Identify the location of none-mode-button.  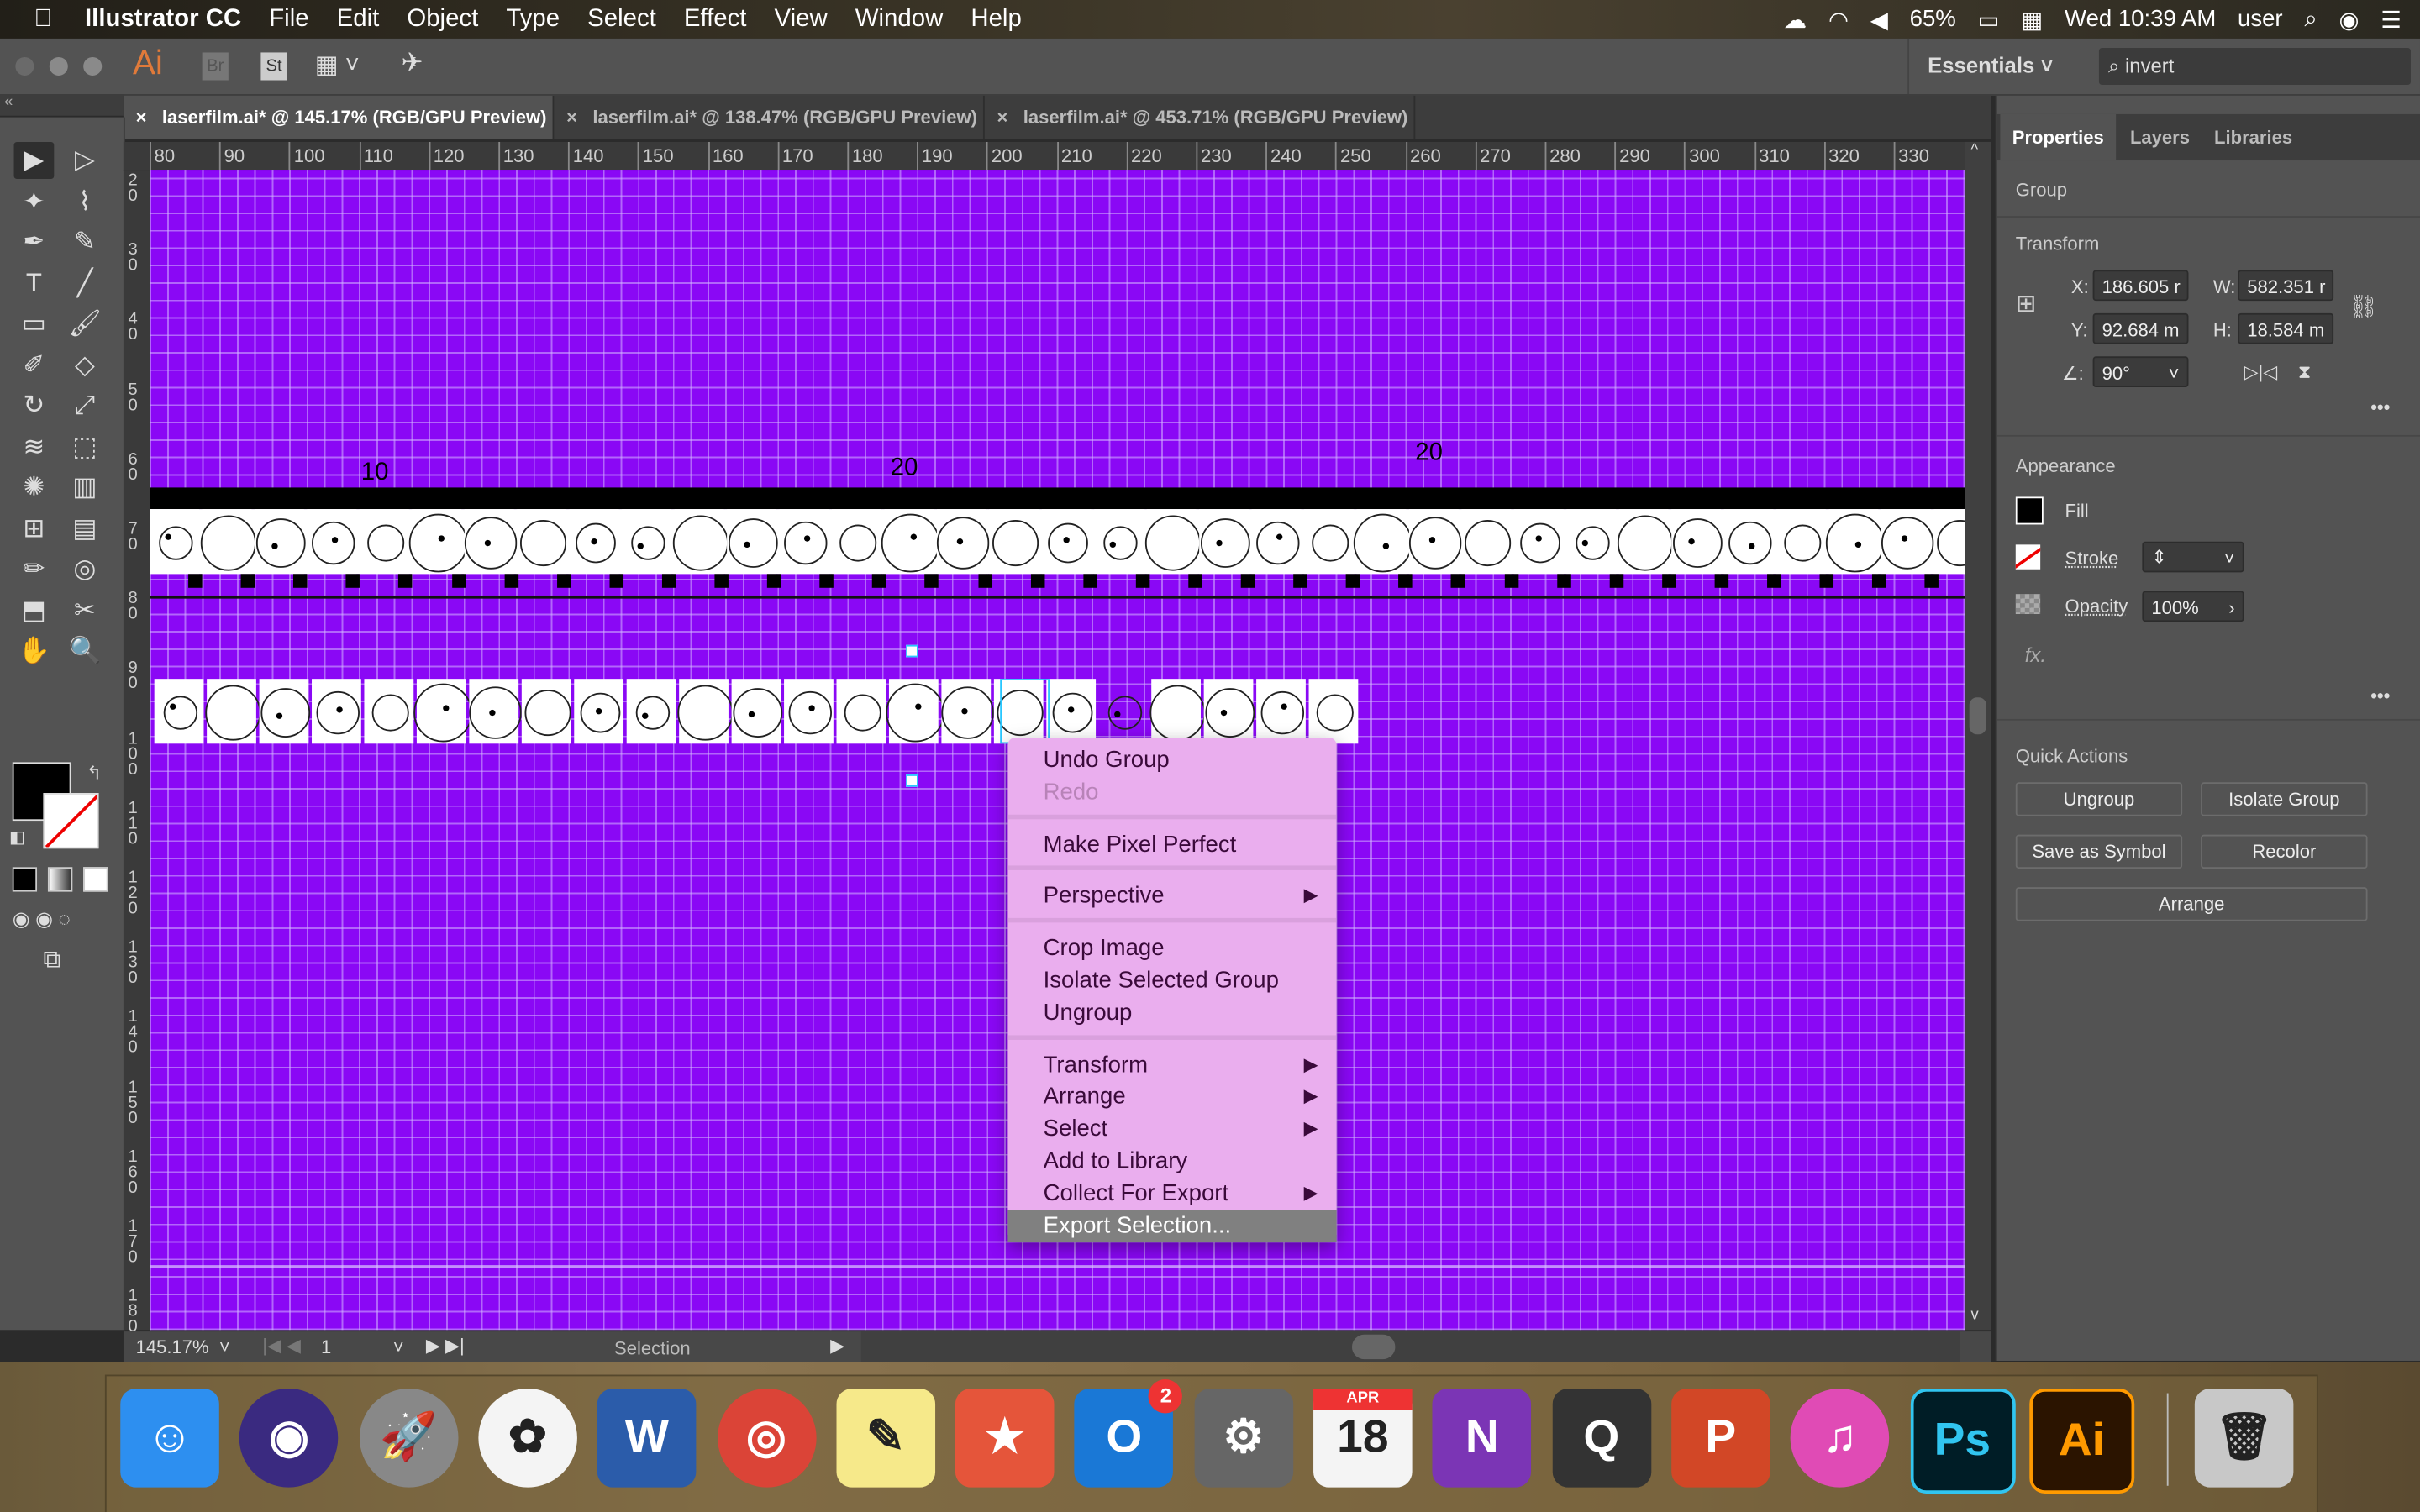
(96, 879).